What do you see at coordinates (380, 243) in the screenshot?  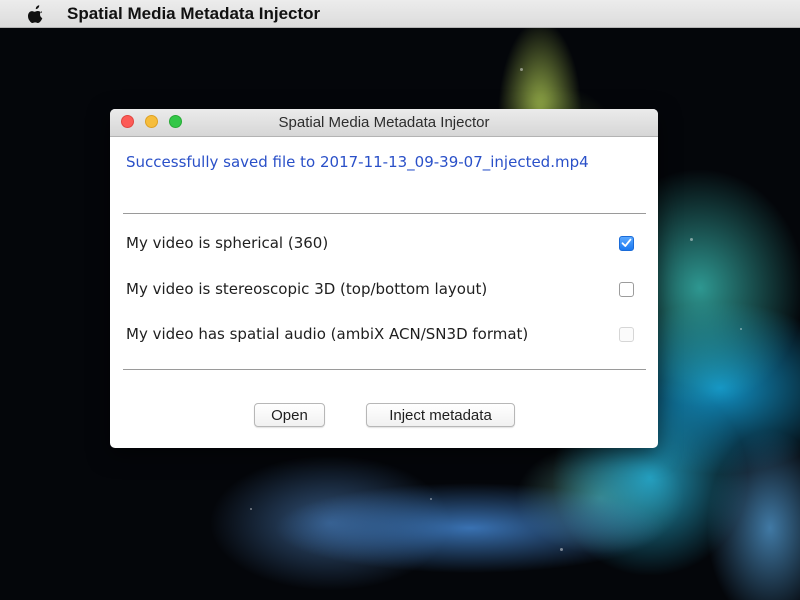 I see `option-spherical: My video is spherical (360)` at bounding box center [380, 243].